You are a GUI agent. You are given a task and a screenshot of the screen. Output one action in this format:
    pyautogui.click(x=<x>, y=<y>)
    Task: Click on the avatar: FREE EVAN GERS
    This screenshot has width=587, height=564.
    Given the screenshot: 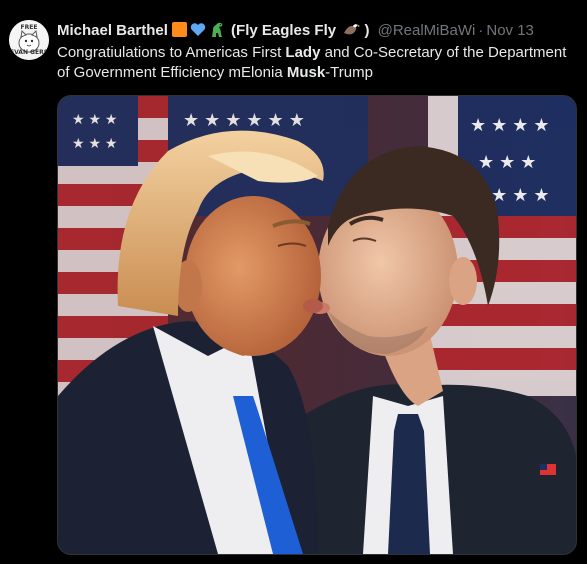 What is the action you would take?
    pyautogui.click(x=29, y=40)
    